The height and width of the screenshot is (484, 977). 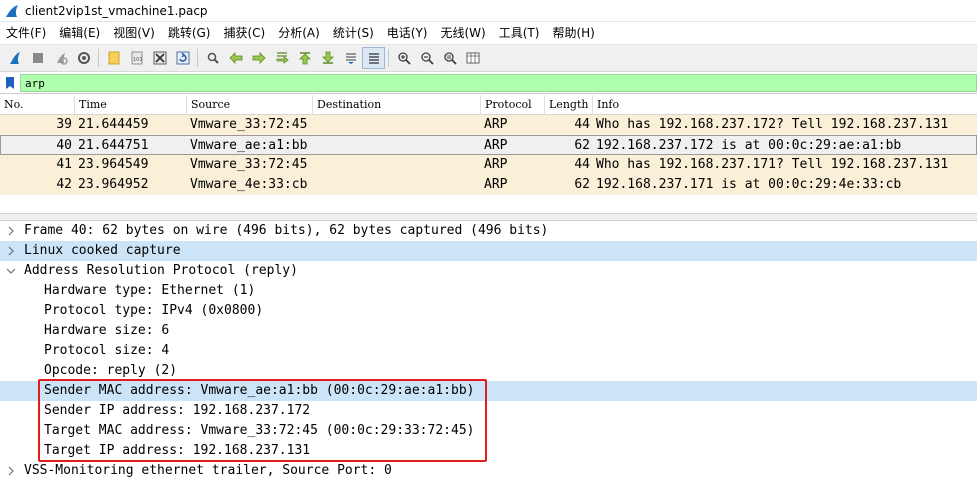 What do you see at coordinates (568, 105) in the screenshot?
I see `column-header-length: Length` at bounding box center [568, 105].